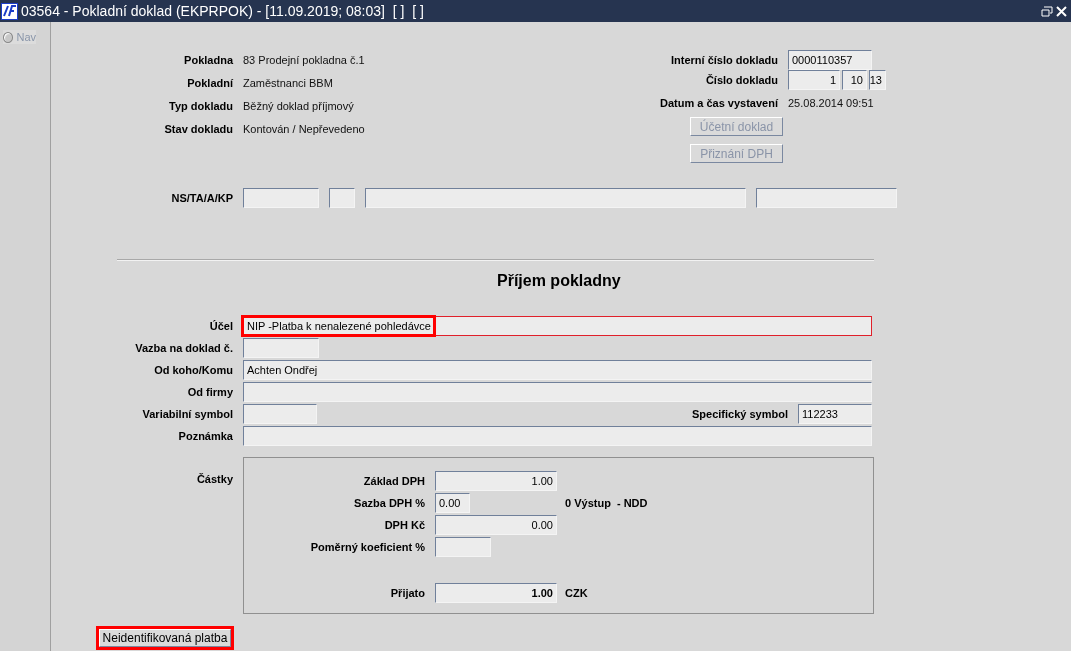  What do you see at coordinates (741, 80) in the screenshot?
I see `field-label: Číslo dokladu` at bounding box center [741, 80].